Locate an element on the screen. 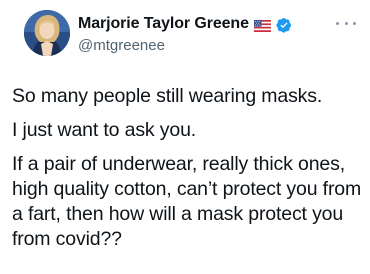 The height and width of the screenshot is (274, 370). name-row: Marjorie Taylor Greene is located at coordinates (193, 24).